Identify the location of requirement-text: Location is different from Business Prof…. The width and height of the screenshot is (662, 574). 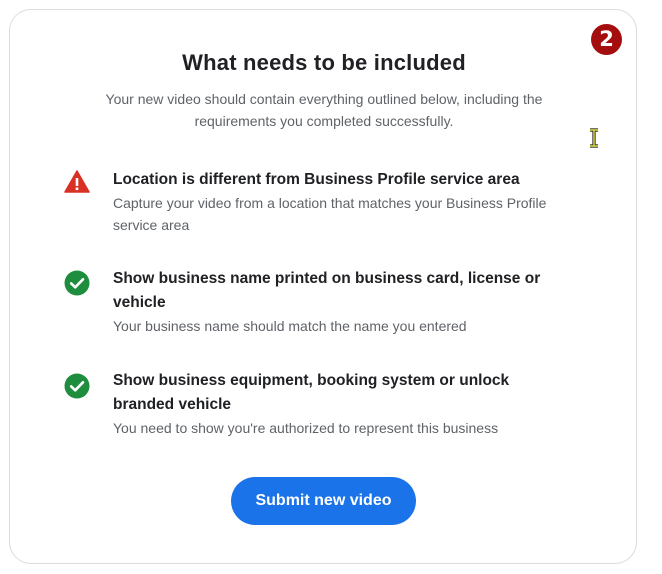
(338, 202).